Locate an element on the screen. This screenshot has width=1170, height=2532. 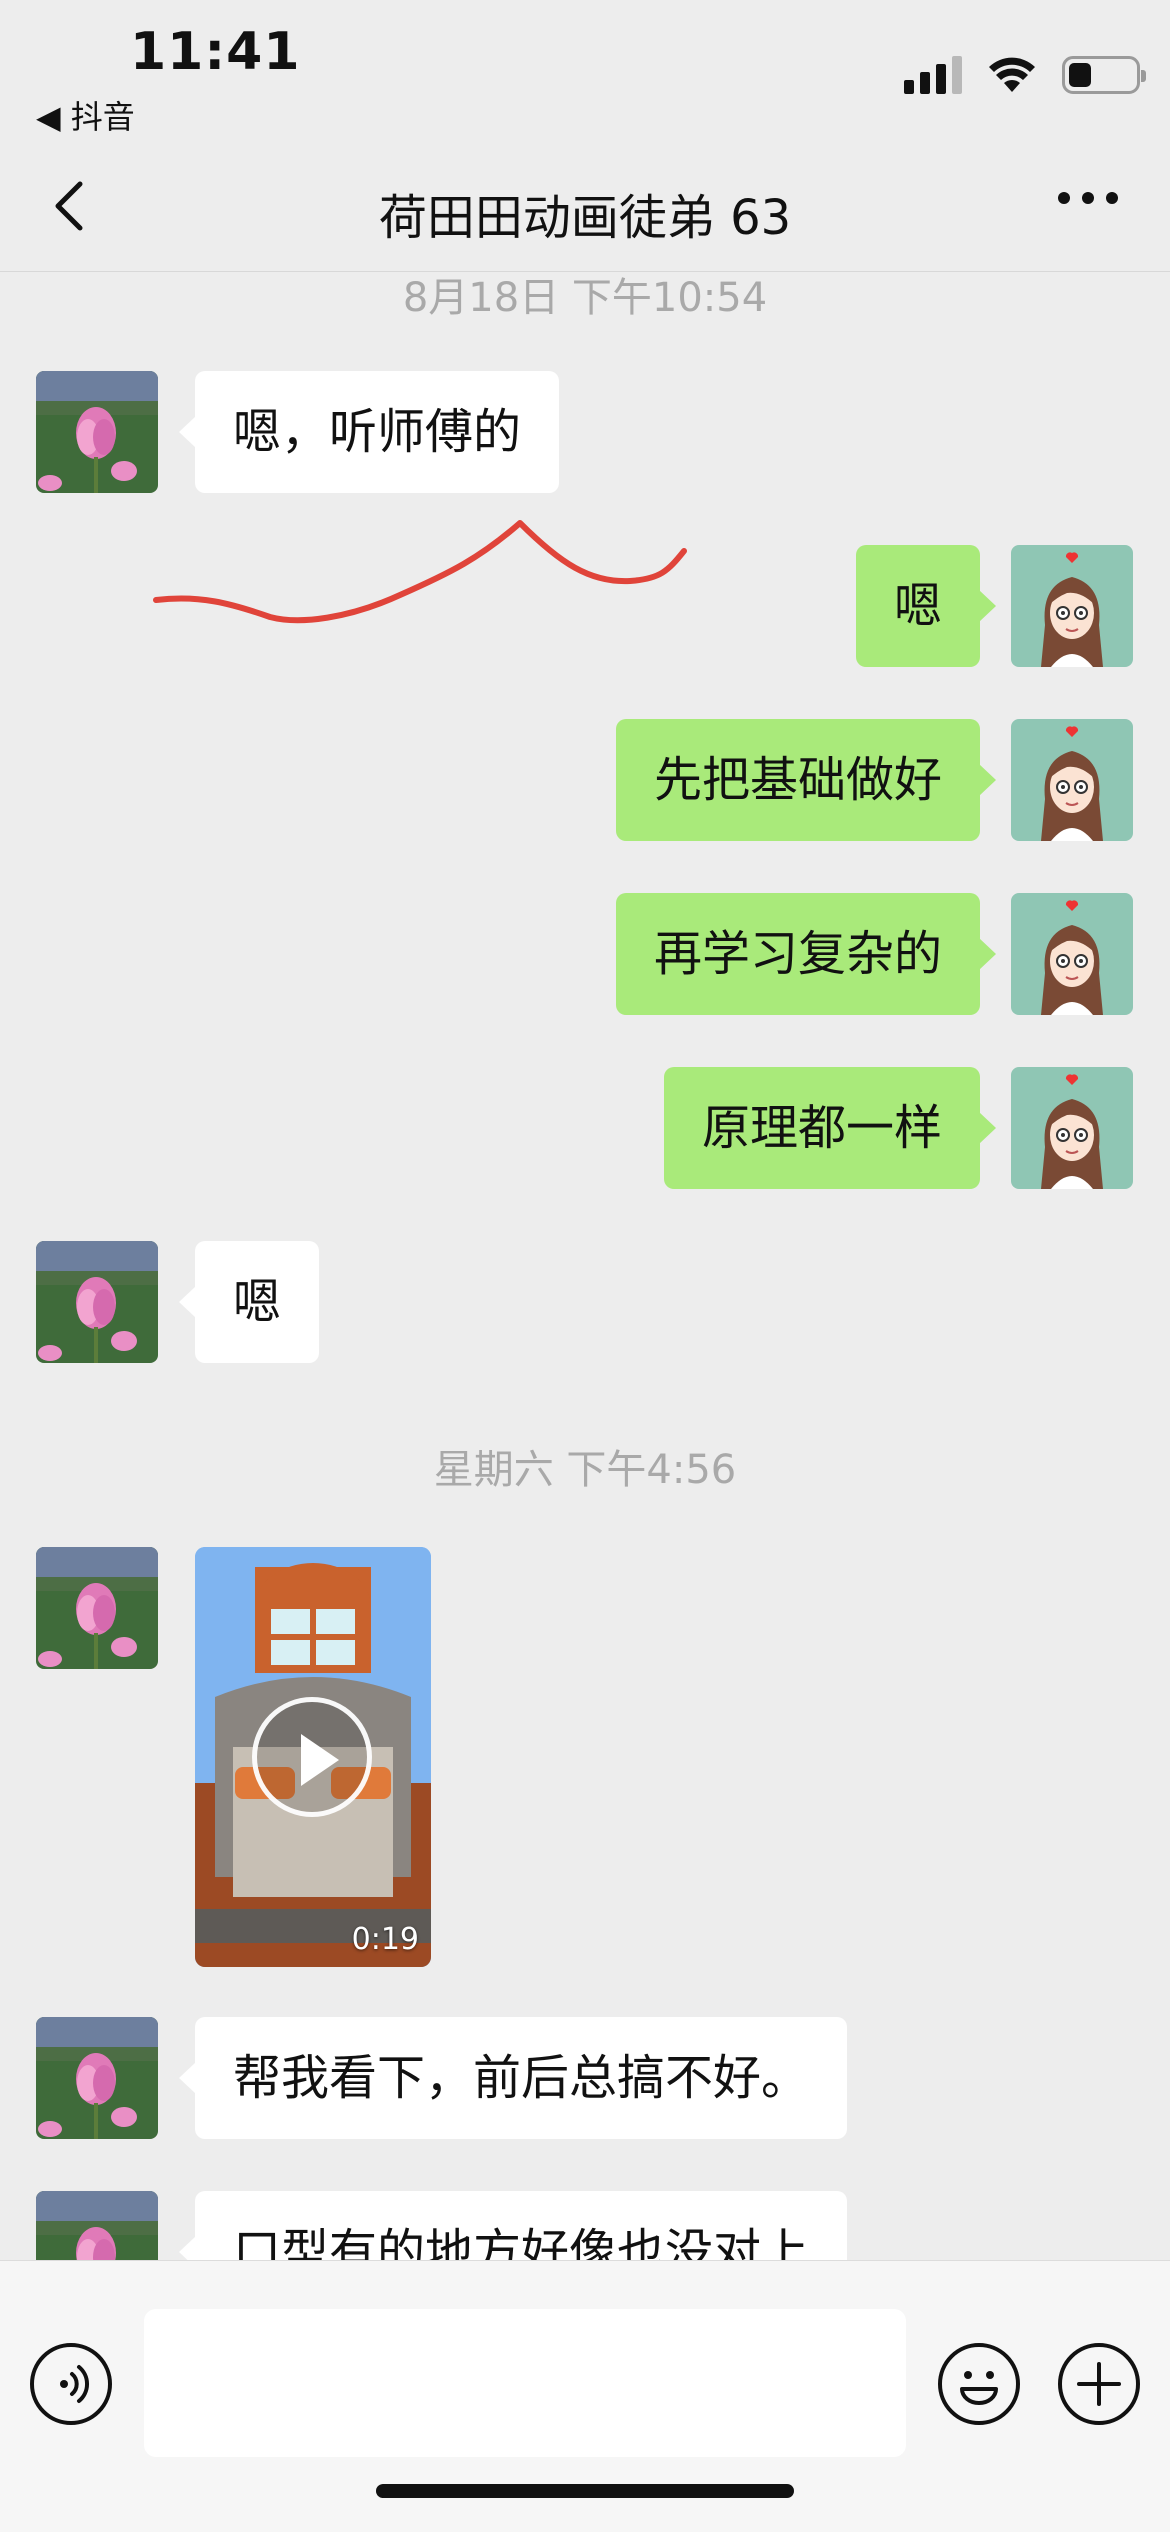
voice-icon is located at coordinates (71, 2384).